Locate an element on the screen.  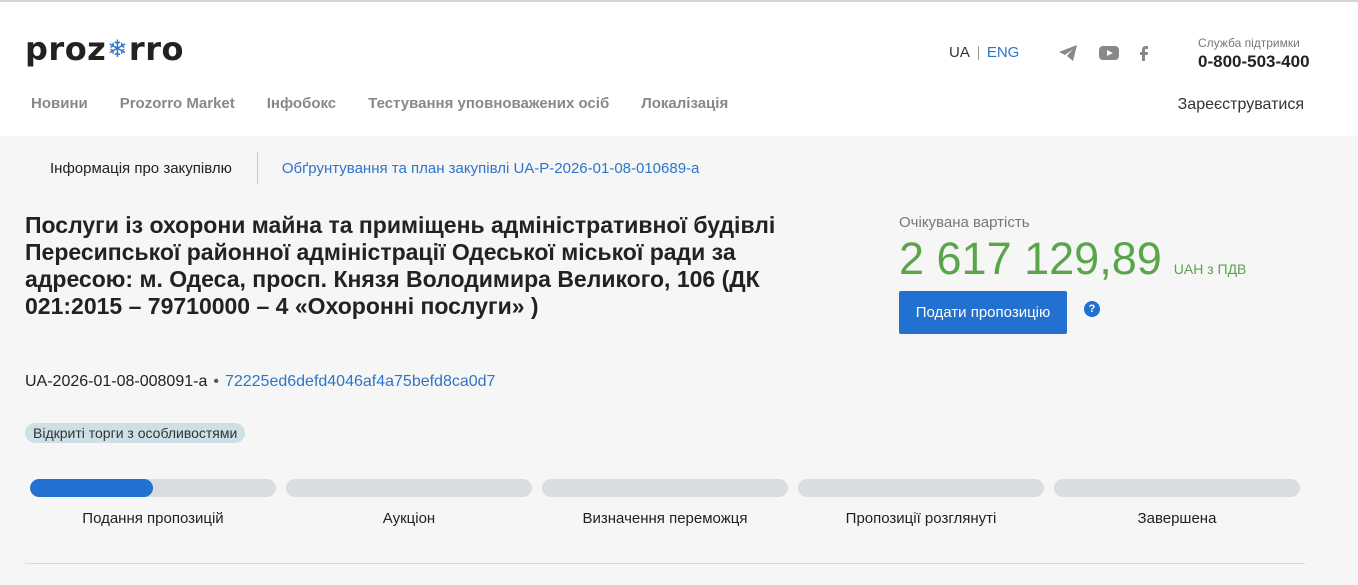
price-amount: 2 617 129,89 is located at coordinates (1030, 258).